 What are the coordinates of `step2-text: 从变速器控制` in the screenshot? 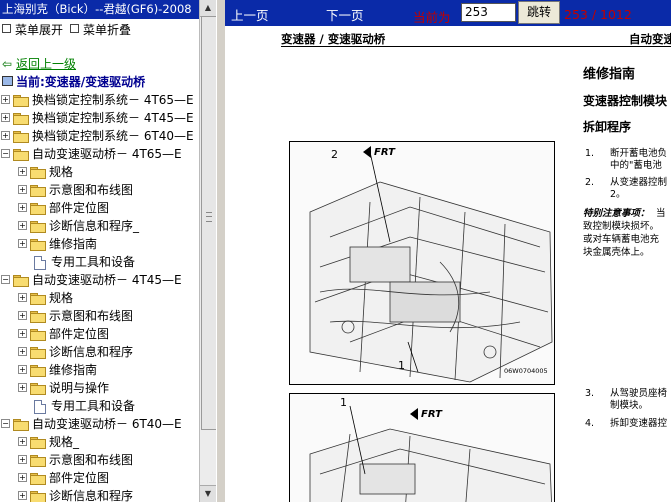 It's located at (639, 182).